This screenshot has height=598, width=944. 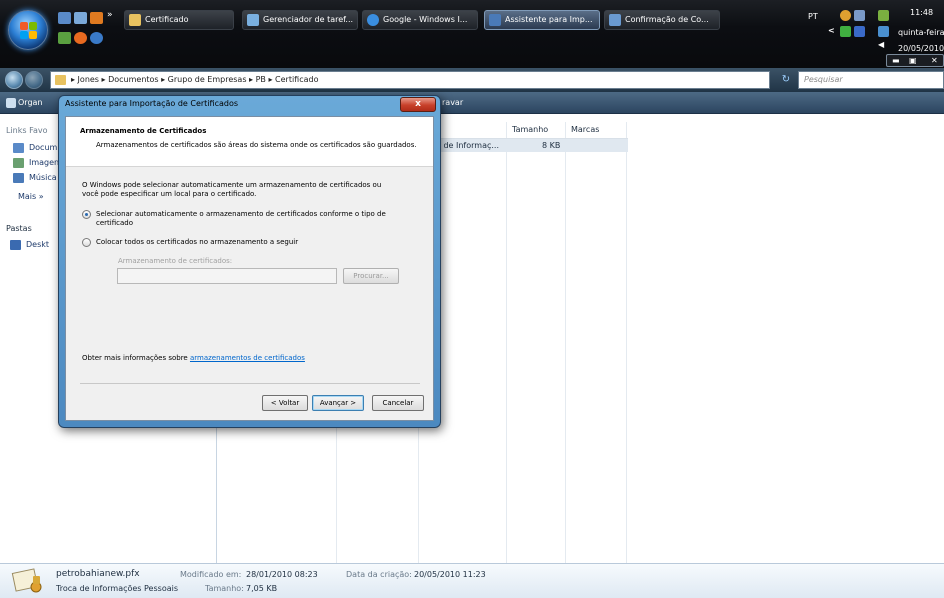 What do you see at coordinates (585, 130) in the screenshot?
I see `column-header-tags: Marcas` at bounding box center [585, 130].